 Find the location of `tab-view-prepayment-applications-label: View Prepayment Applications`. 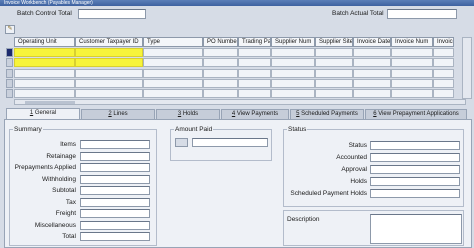

tab-view-prepayment-applications-label: View Prepayment Applications is located at coordinates (417, 114).